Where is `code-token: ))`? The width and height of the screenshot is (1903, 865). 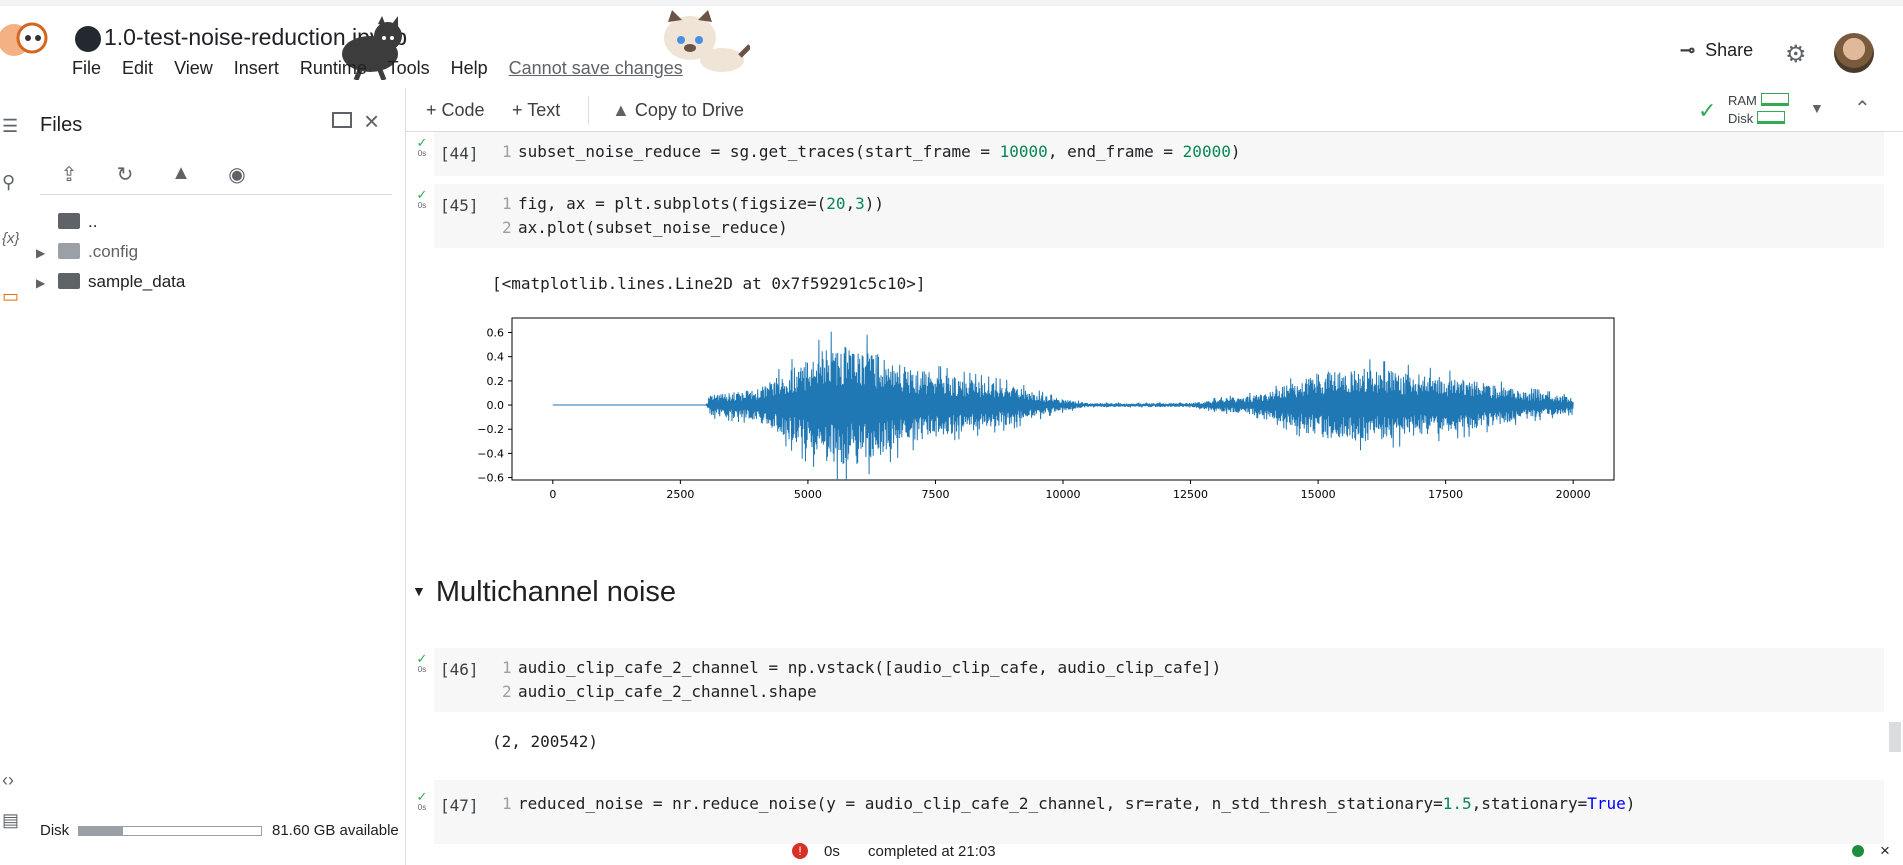
code-token: )) is located at coordinates (874, 203).